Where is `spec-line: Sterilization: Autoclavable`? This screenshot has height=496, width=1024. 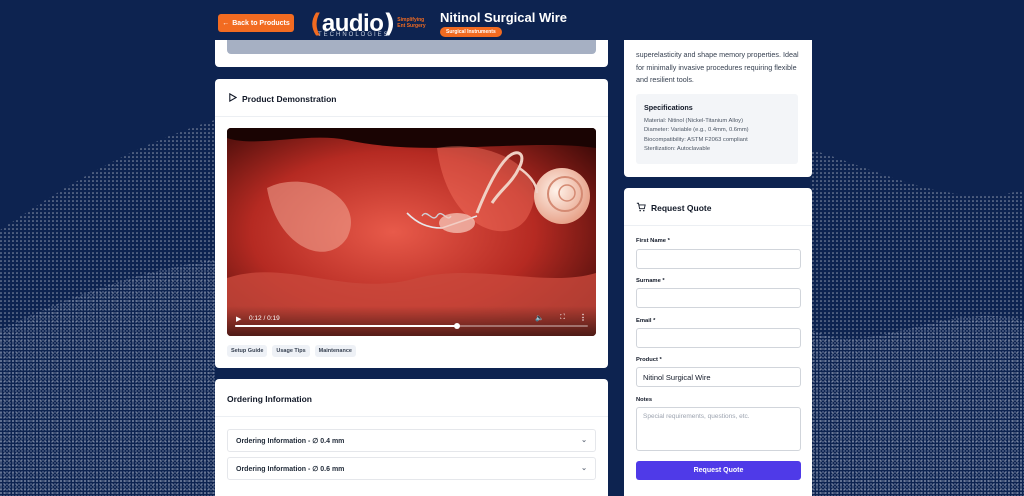
spec-line: Sterilization: Autoclavable is located at coordinates (677, 148).